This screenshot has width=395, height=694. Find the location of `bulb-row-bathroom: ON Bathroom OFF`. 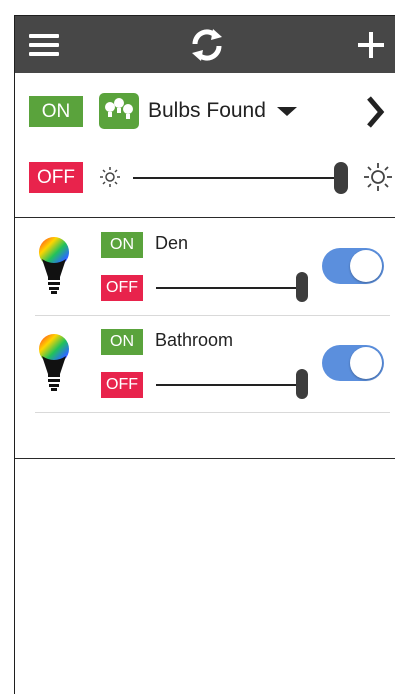

bulb-row-bathroom: ON Bathroom OFF is located at coordinates (205, 363).